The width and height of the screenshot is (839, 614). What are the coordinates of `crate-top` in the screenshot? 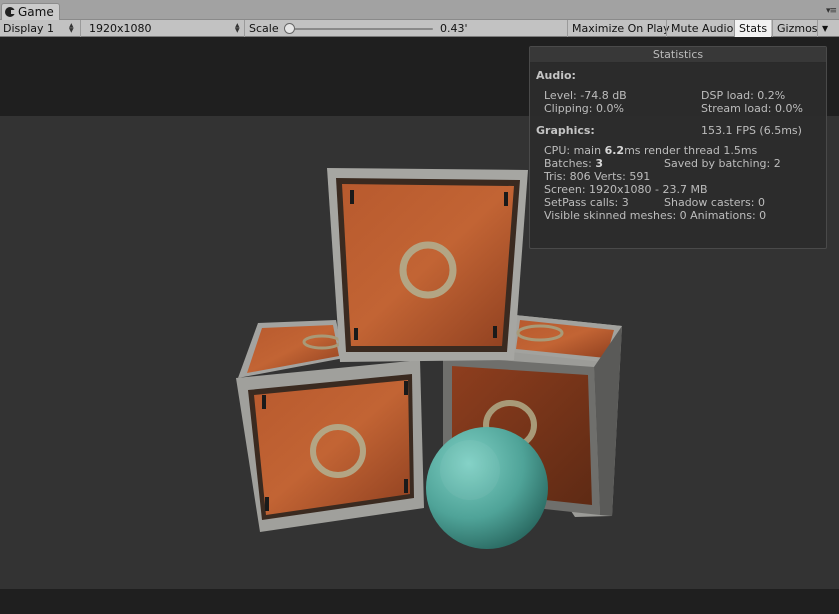 It's located at (427, 265).